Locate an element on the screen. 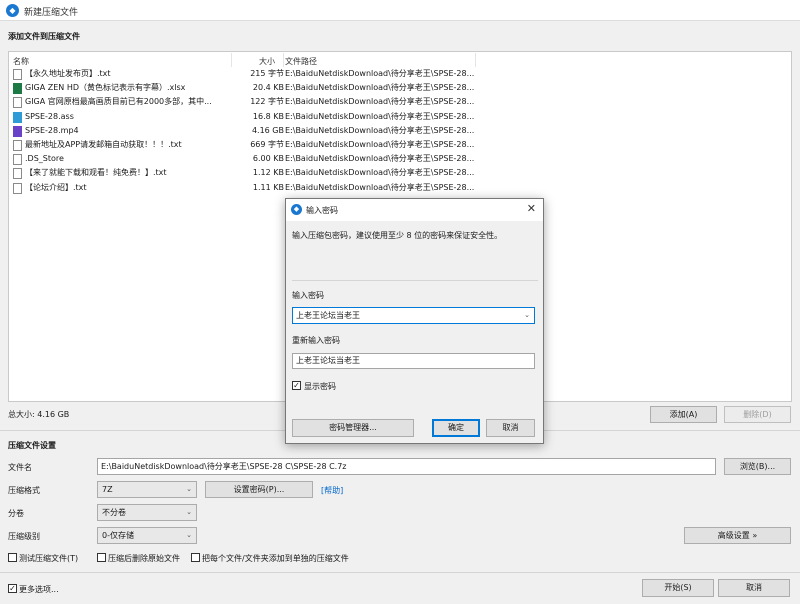 This screenshot has width=800, height=604. split-label: 分卷 is located at coordinates (16, 513).